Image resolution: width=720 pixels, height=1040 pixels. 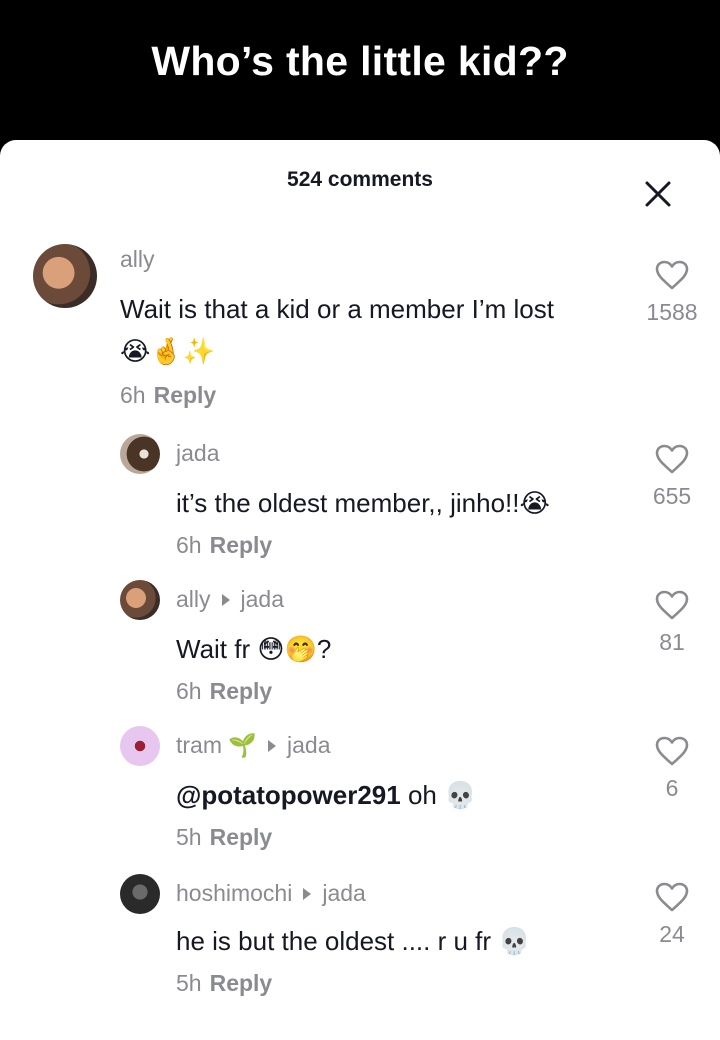 I want to click on like-button: 1588, so click(x=672, y=293).